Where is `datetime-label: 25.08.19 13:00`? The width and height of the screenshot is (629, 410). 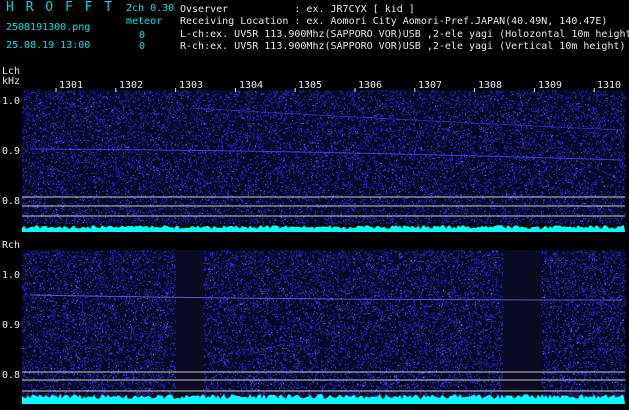 datetime-label: 25.08.19 13:00 is located at coordinates (48, 45).